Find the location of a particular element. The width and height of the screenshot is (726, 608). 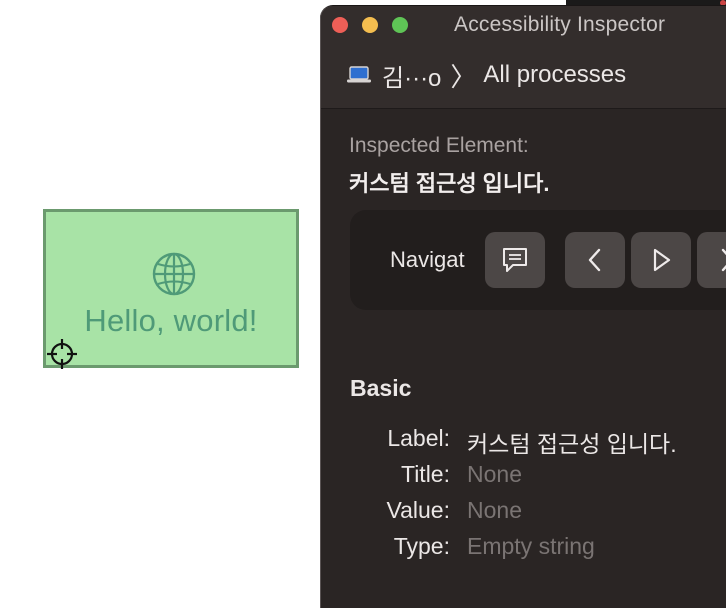

crosshair-icon is located at coordinates (62, 354).